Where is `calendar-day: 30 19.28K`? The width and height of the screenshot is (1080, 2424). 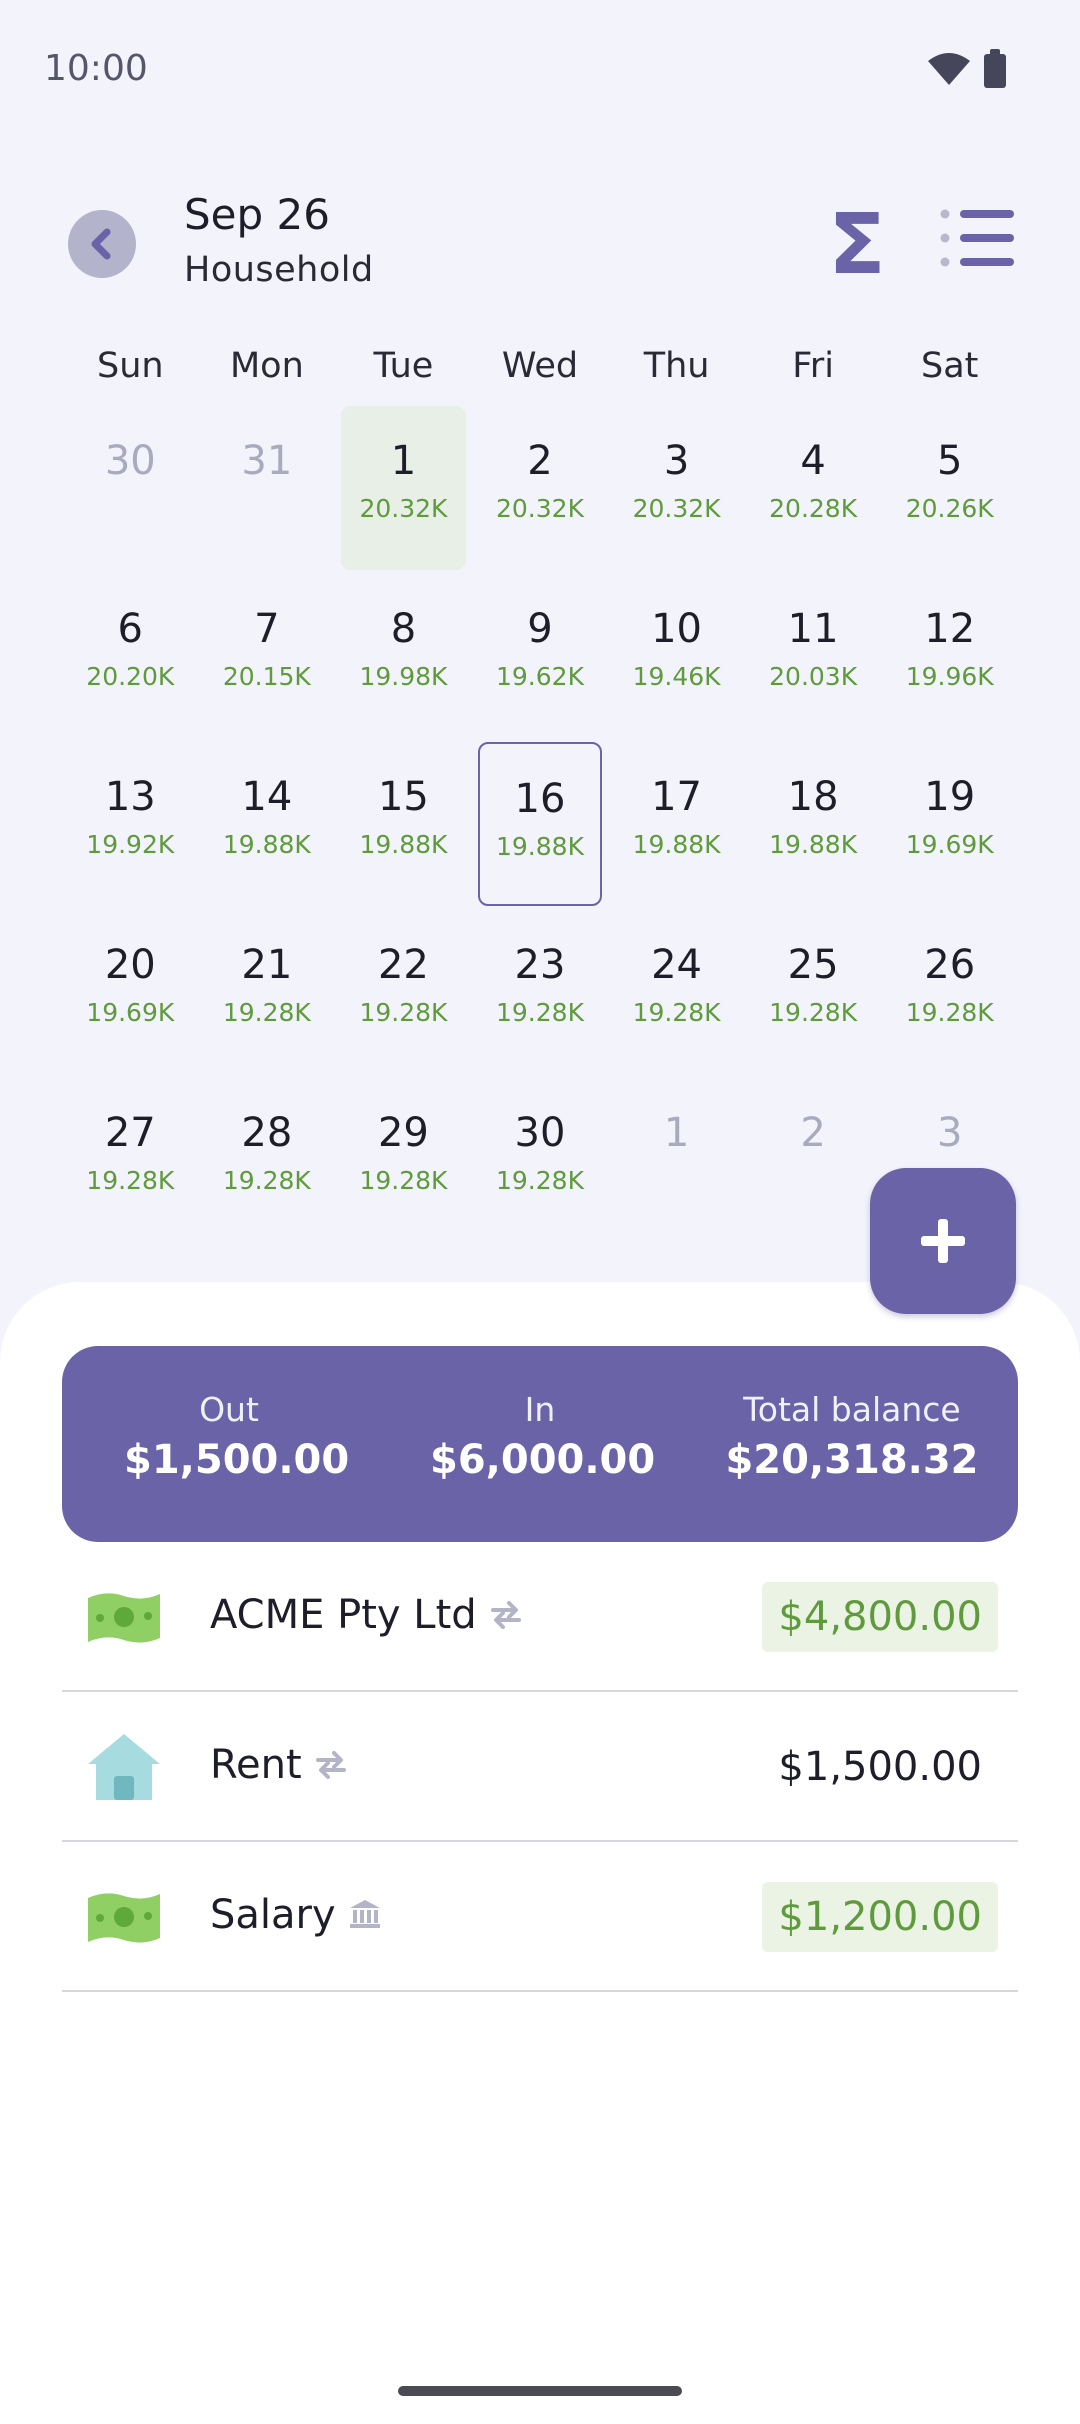
calendar-day: 30 19.28K is located at coordinates (540, 1160).